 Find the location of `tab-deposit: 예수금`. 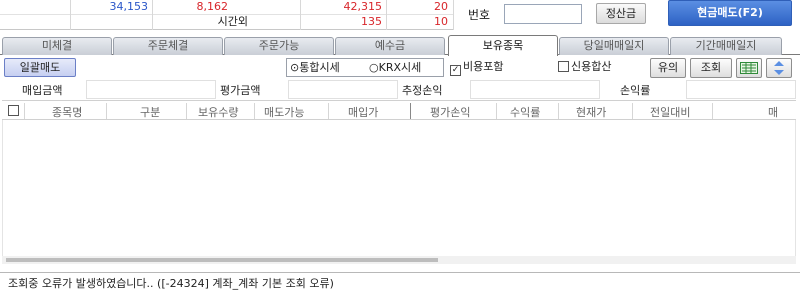

tab-deposit: 예수금 is located at coordinates (390, 46).